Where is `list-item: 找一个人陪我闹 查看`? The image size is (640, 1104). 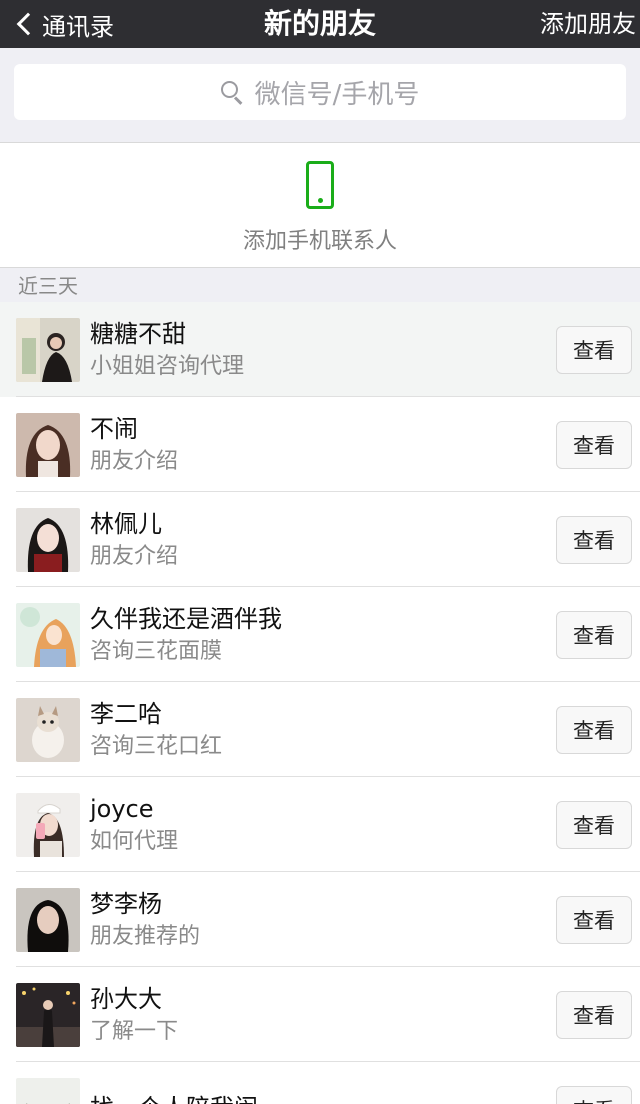 list-item: 找一个人陪我闹 查看 is located at coordinates (320, 1083).